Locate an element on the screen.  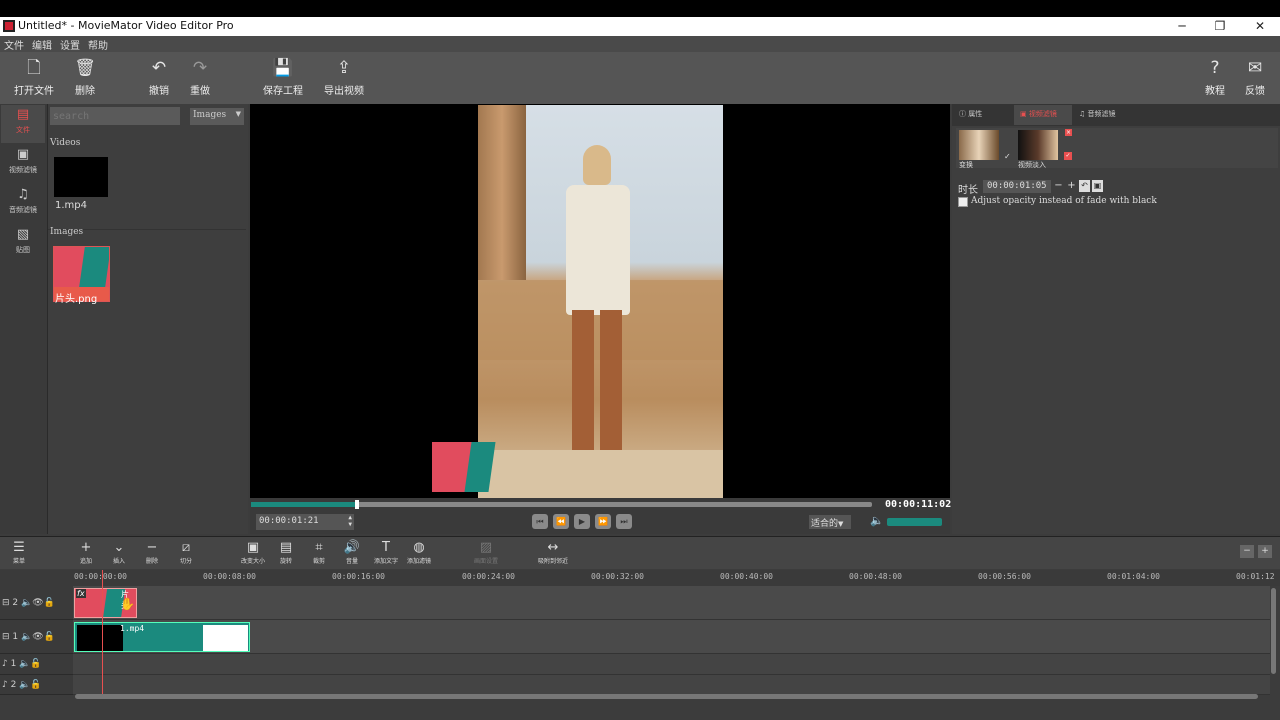
sidebar-item-sticker: ▧ 贴图 is located at coordinates (23, 244).